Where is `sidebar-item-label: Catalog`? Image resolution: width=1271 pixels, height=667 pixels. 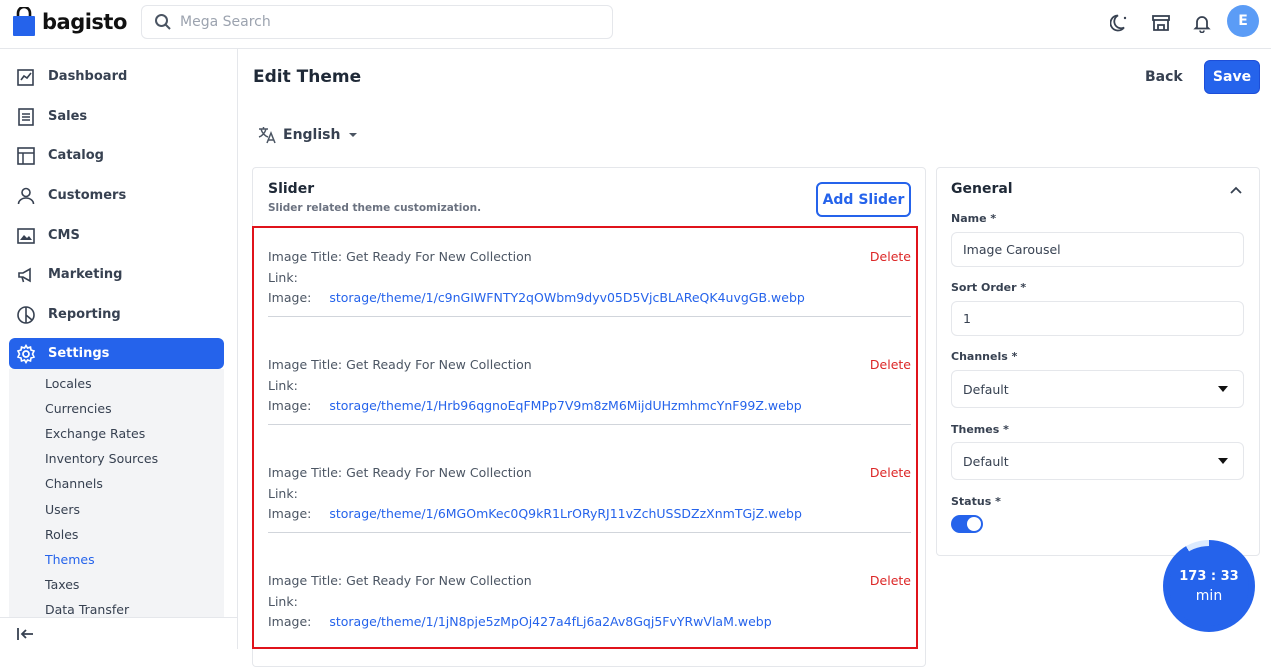
sidebar-item-label: Catalog is located at coordinates (76, 155).